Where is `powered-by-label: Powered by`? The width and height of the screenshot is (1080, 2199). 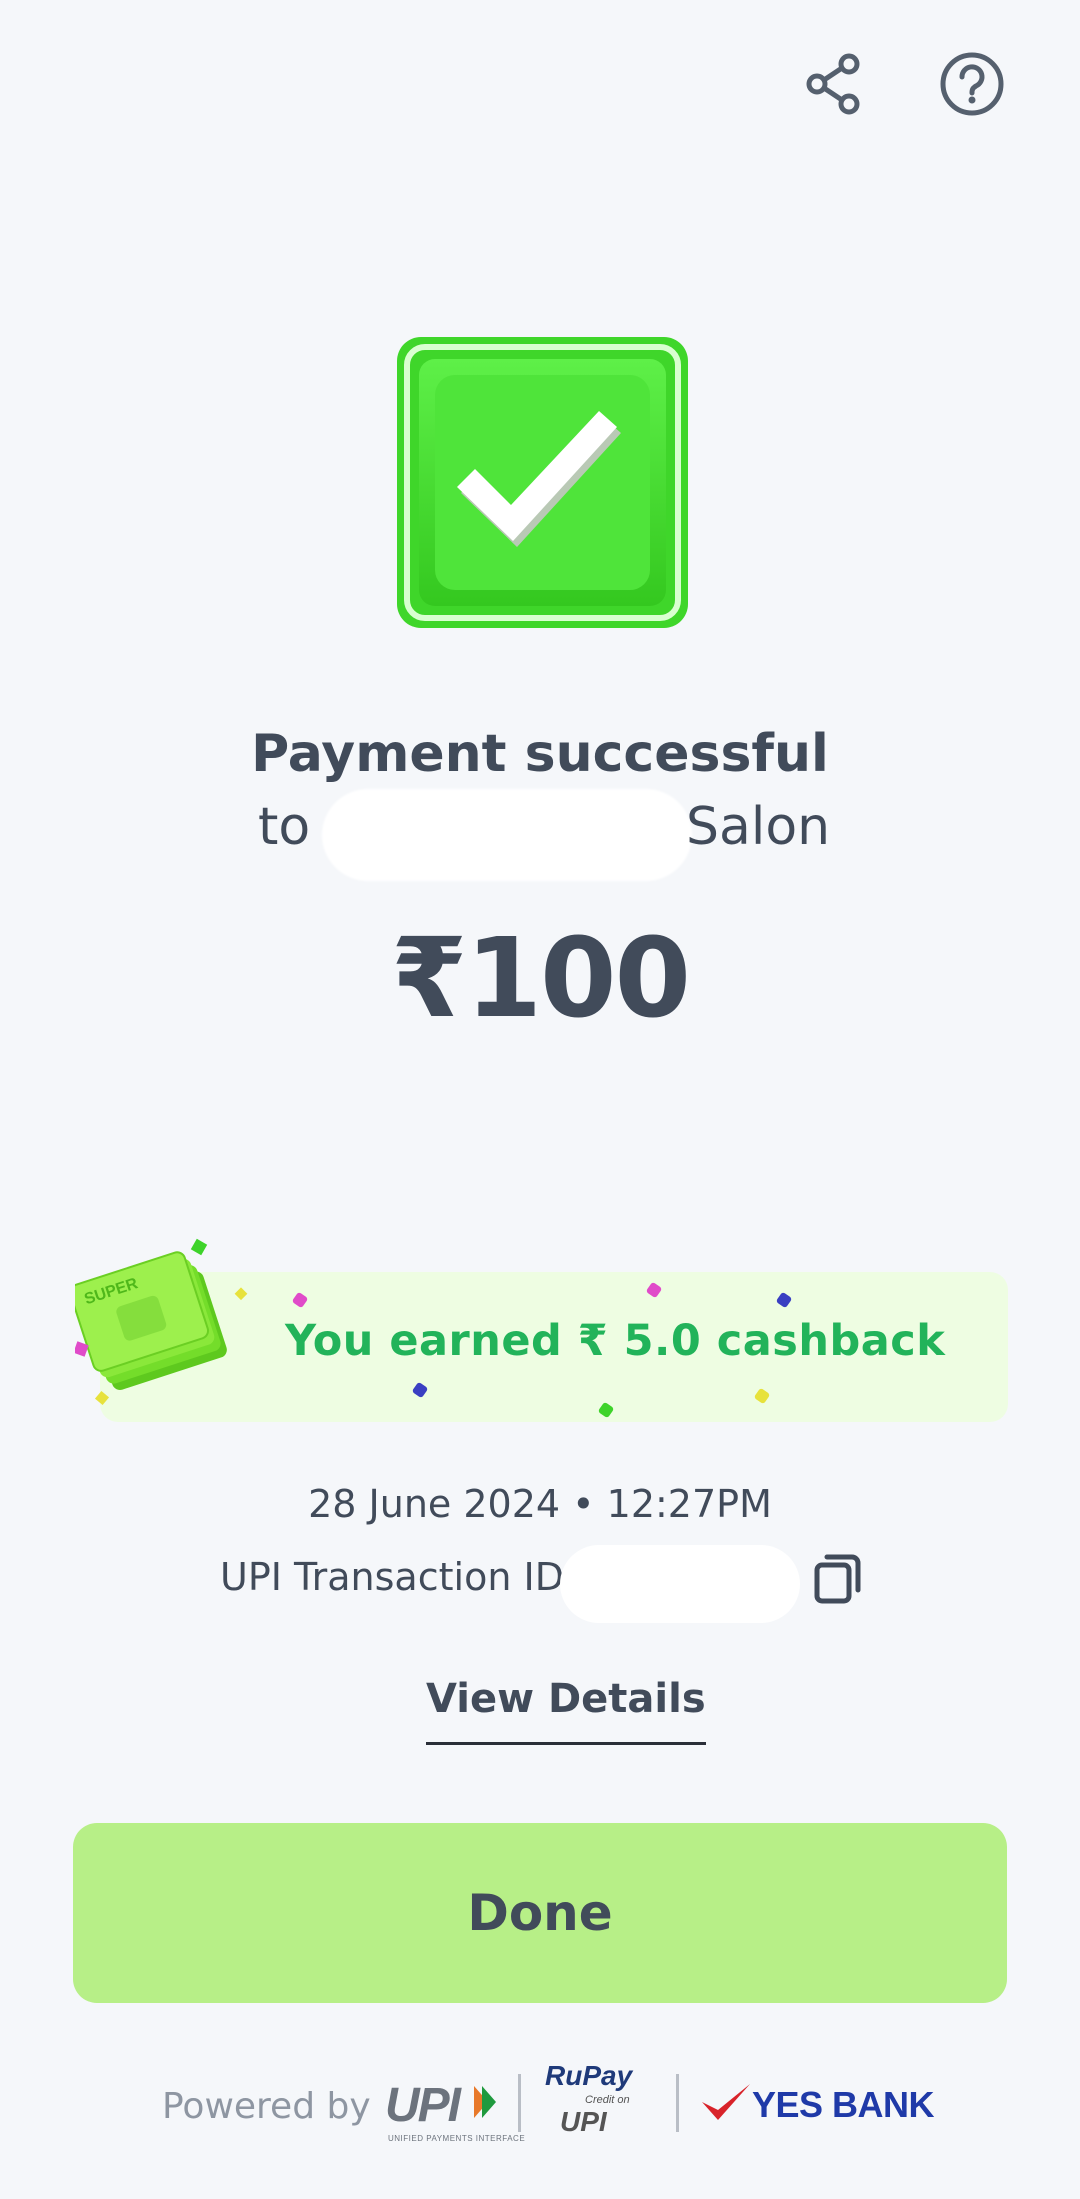
powered-by-label: Powered by is located at coordinates (266, 2106).